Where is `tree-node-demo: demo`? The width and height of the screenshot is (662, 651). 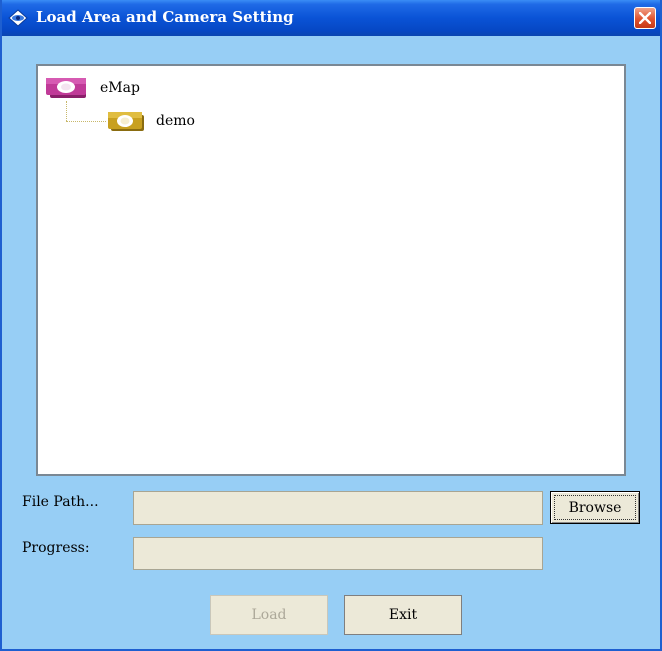
tree-node-demo: demo is located at coordinates (151, 121).